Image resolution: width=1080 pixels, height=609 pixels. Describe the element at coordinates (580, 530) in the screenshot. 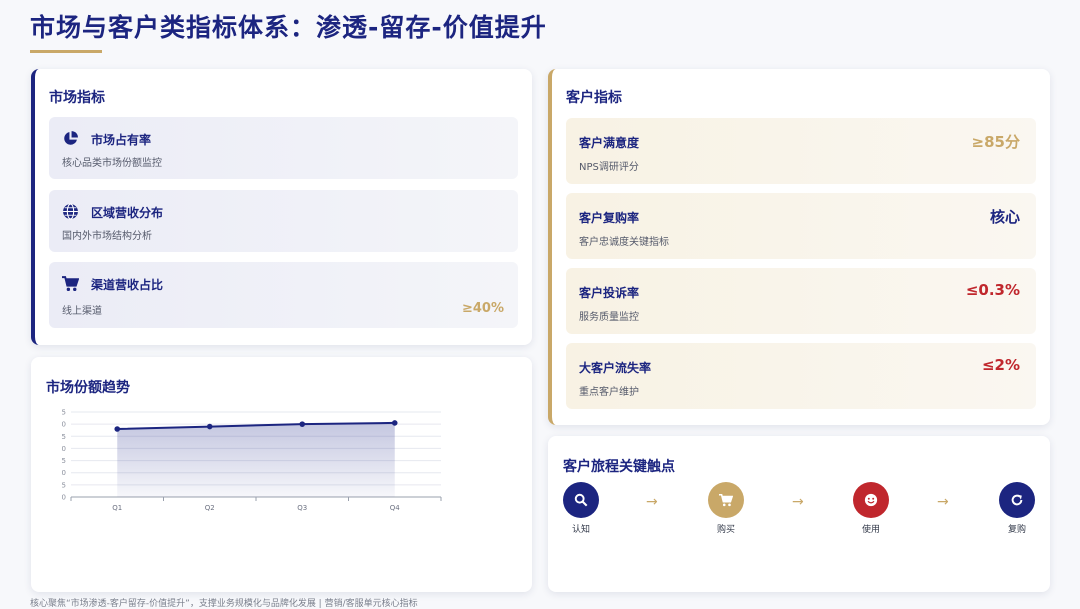

I see `journey-step-label: 认知` at that location.